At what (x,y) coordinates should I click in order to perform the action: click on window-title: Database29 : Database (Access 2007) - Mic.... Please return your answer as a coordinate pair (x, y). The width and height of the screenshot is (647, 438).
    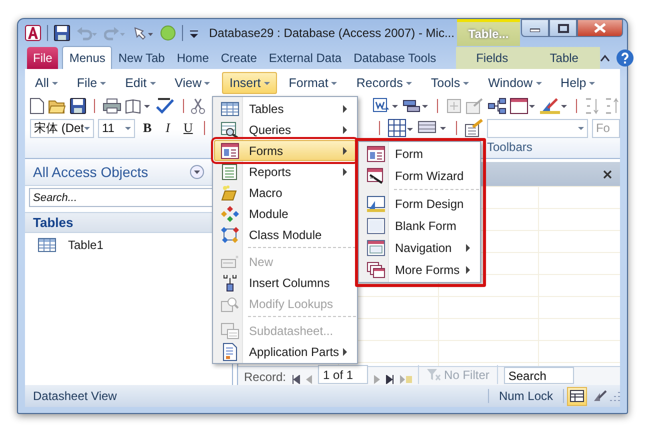
    Looking at the image, I should click on (332, 33).